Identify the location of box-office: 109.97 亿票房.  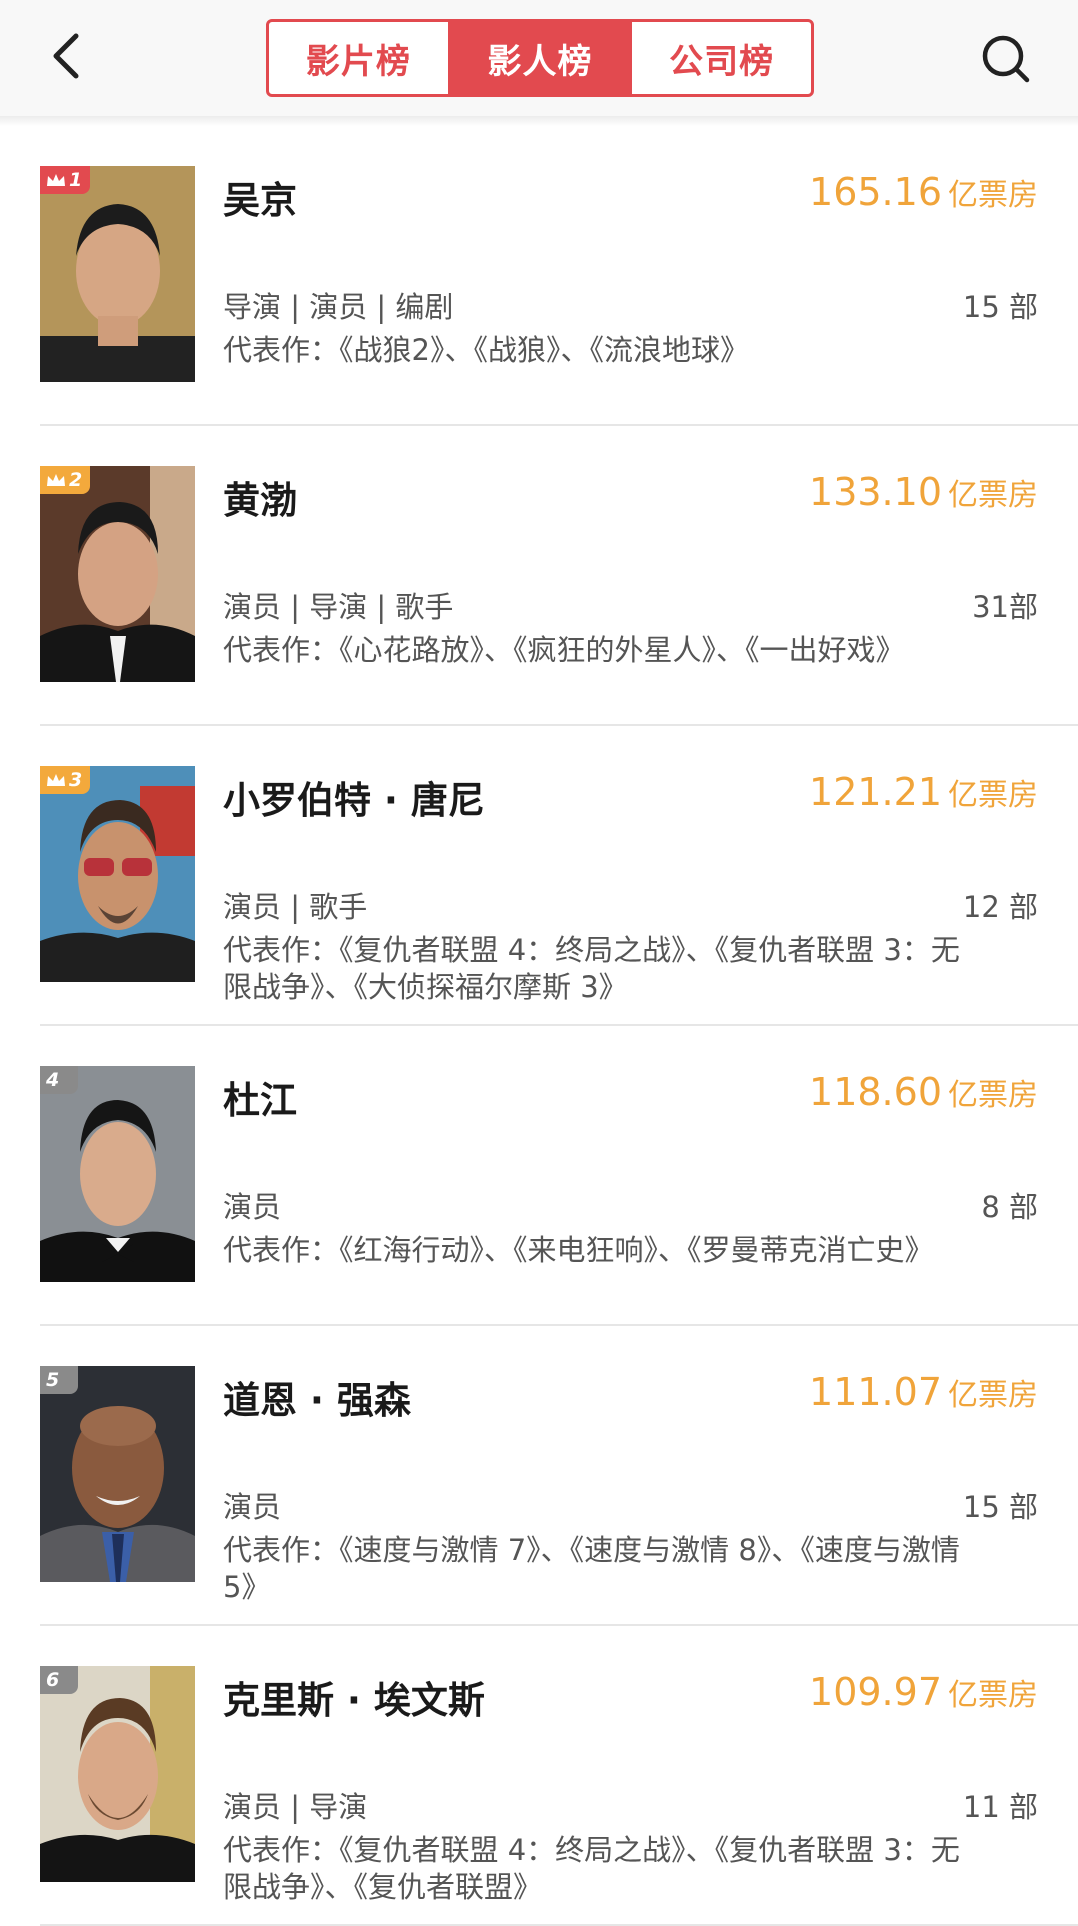
(923, 1692).